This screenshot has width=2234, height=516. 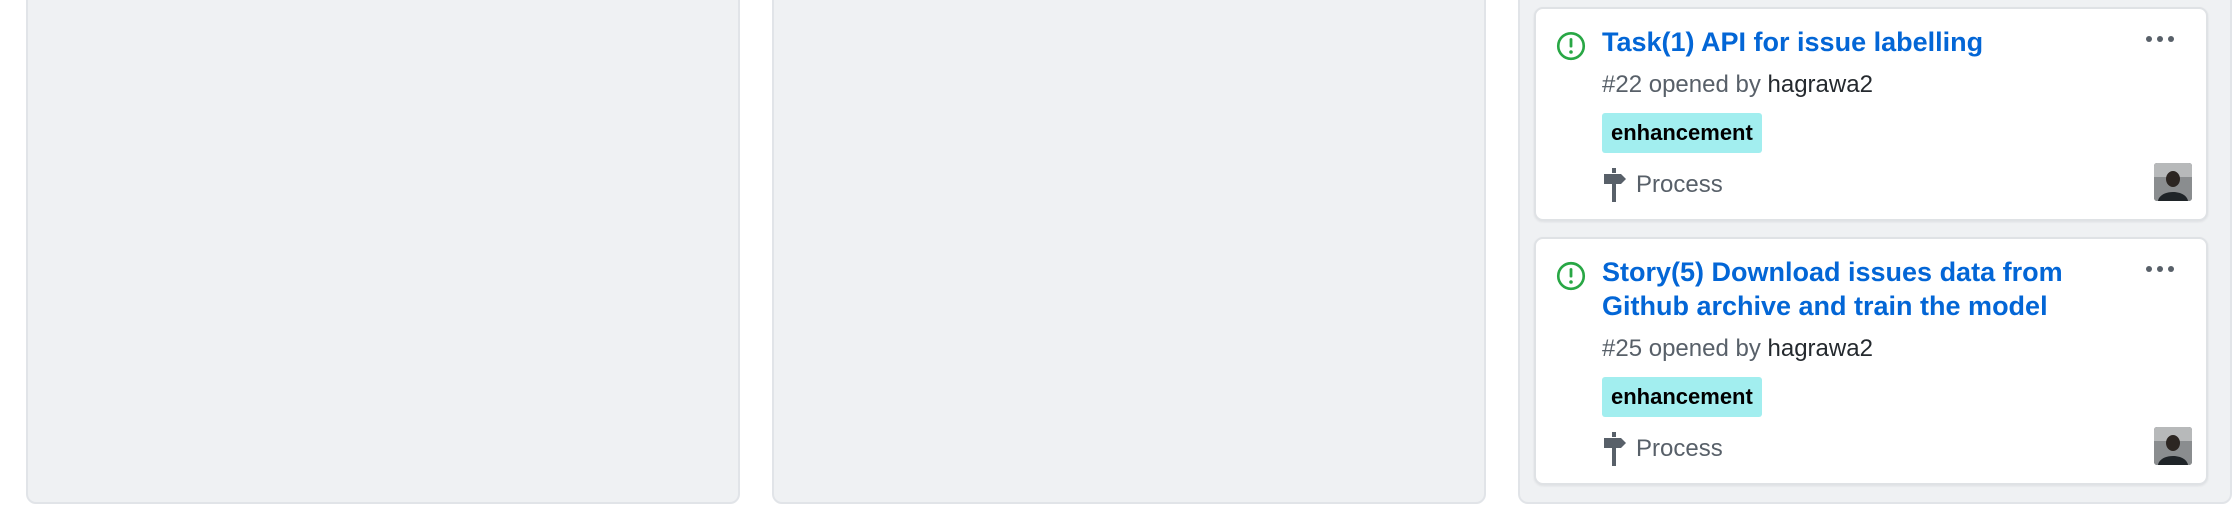 I want to click on issue-number: #22, so click(x=1622, y=84).